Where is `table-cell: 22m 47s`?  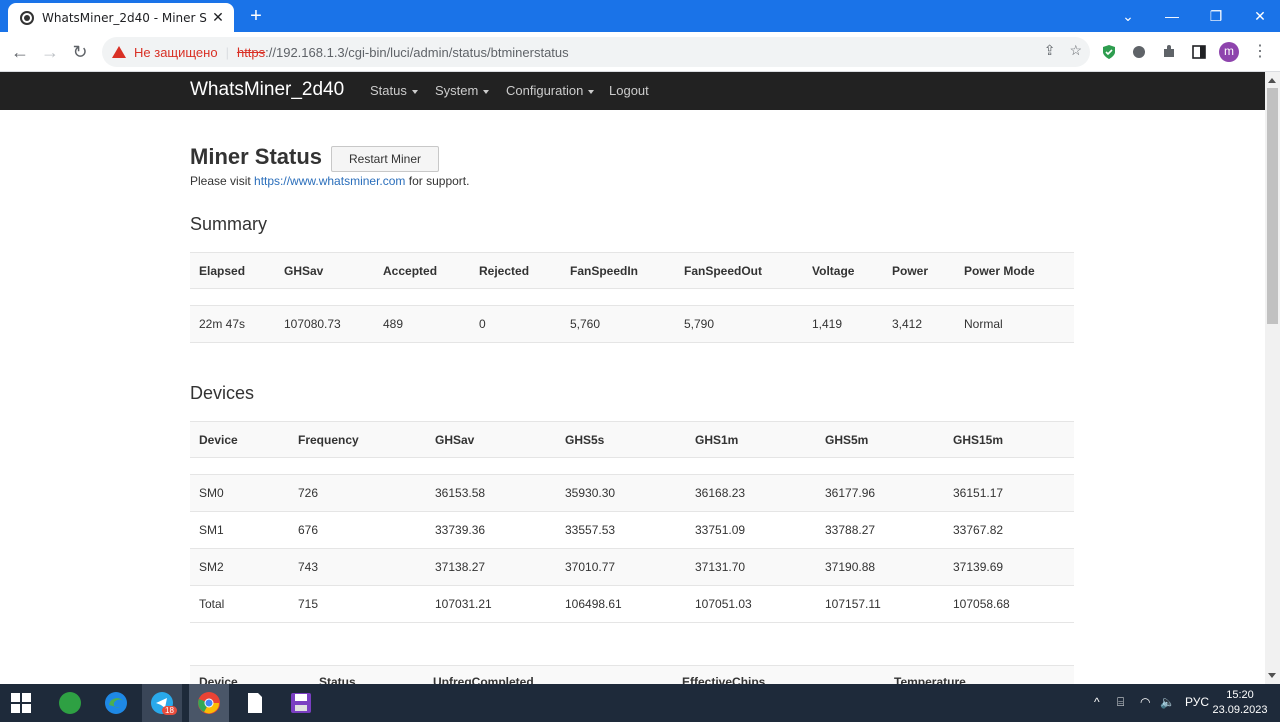
table-cell: 22m 47s is located at coordinates (232, 324).